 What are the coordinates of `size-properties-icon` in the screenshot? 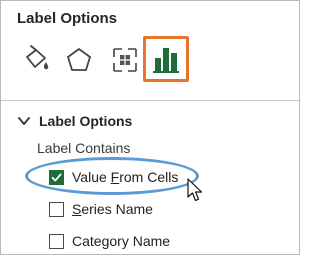 It's located at (125, 60).